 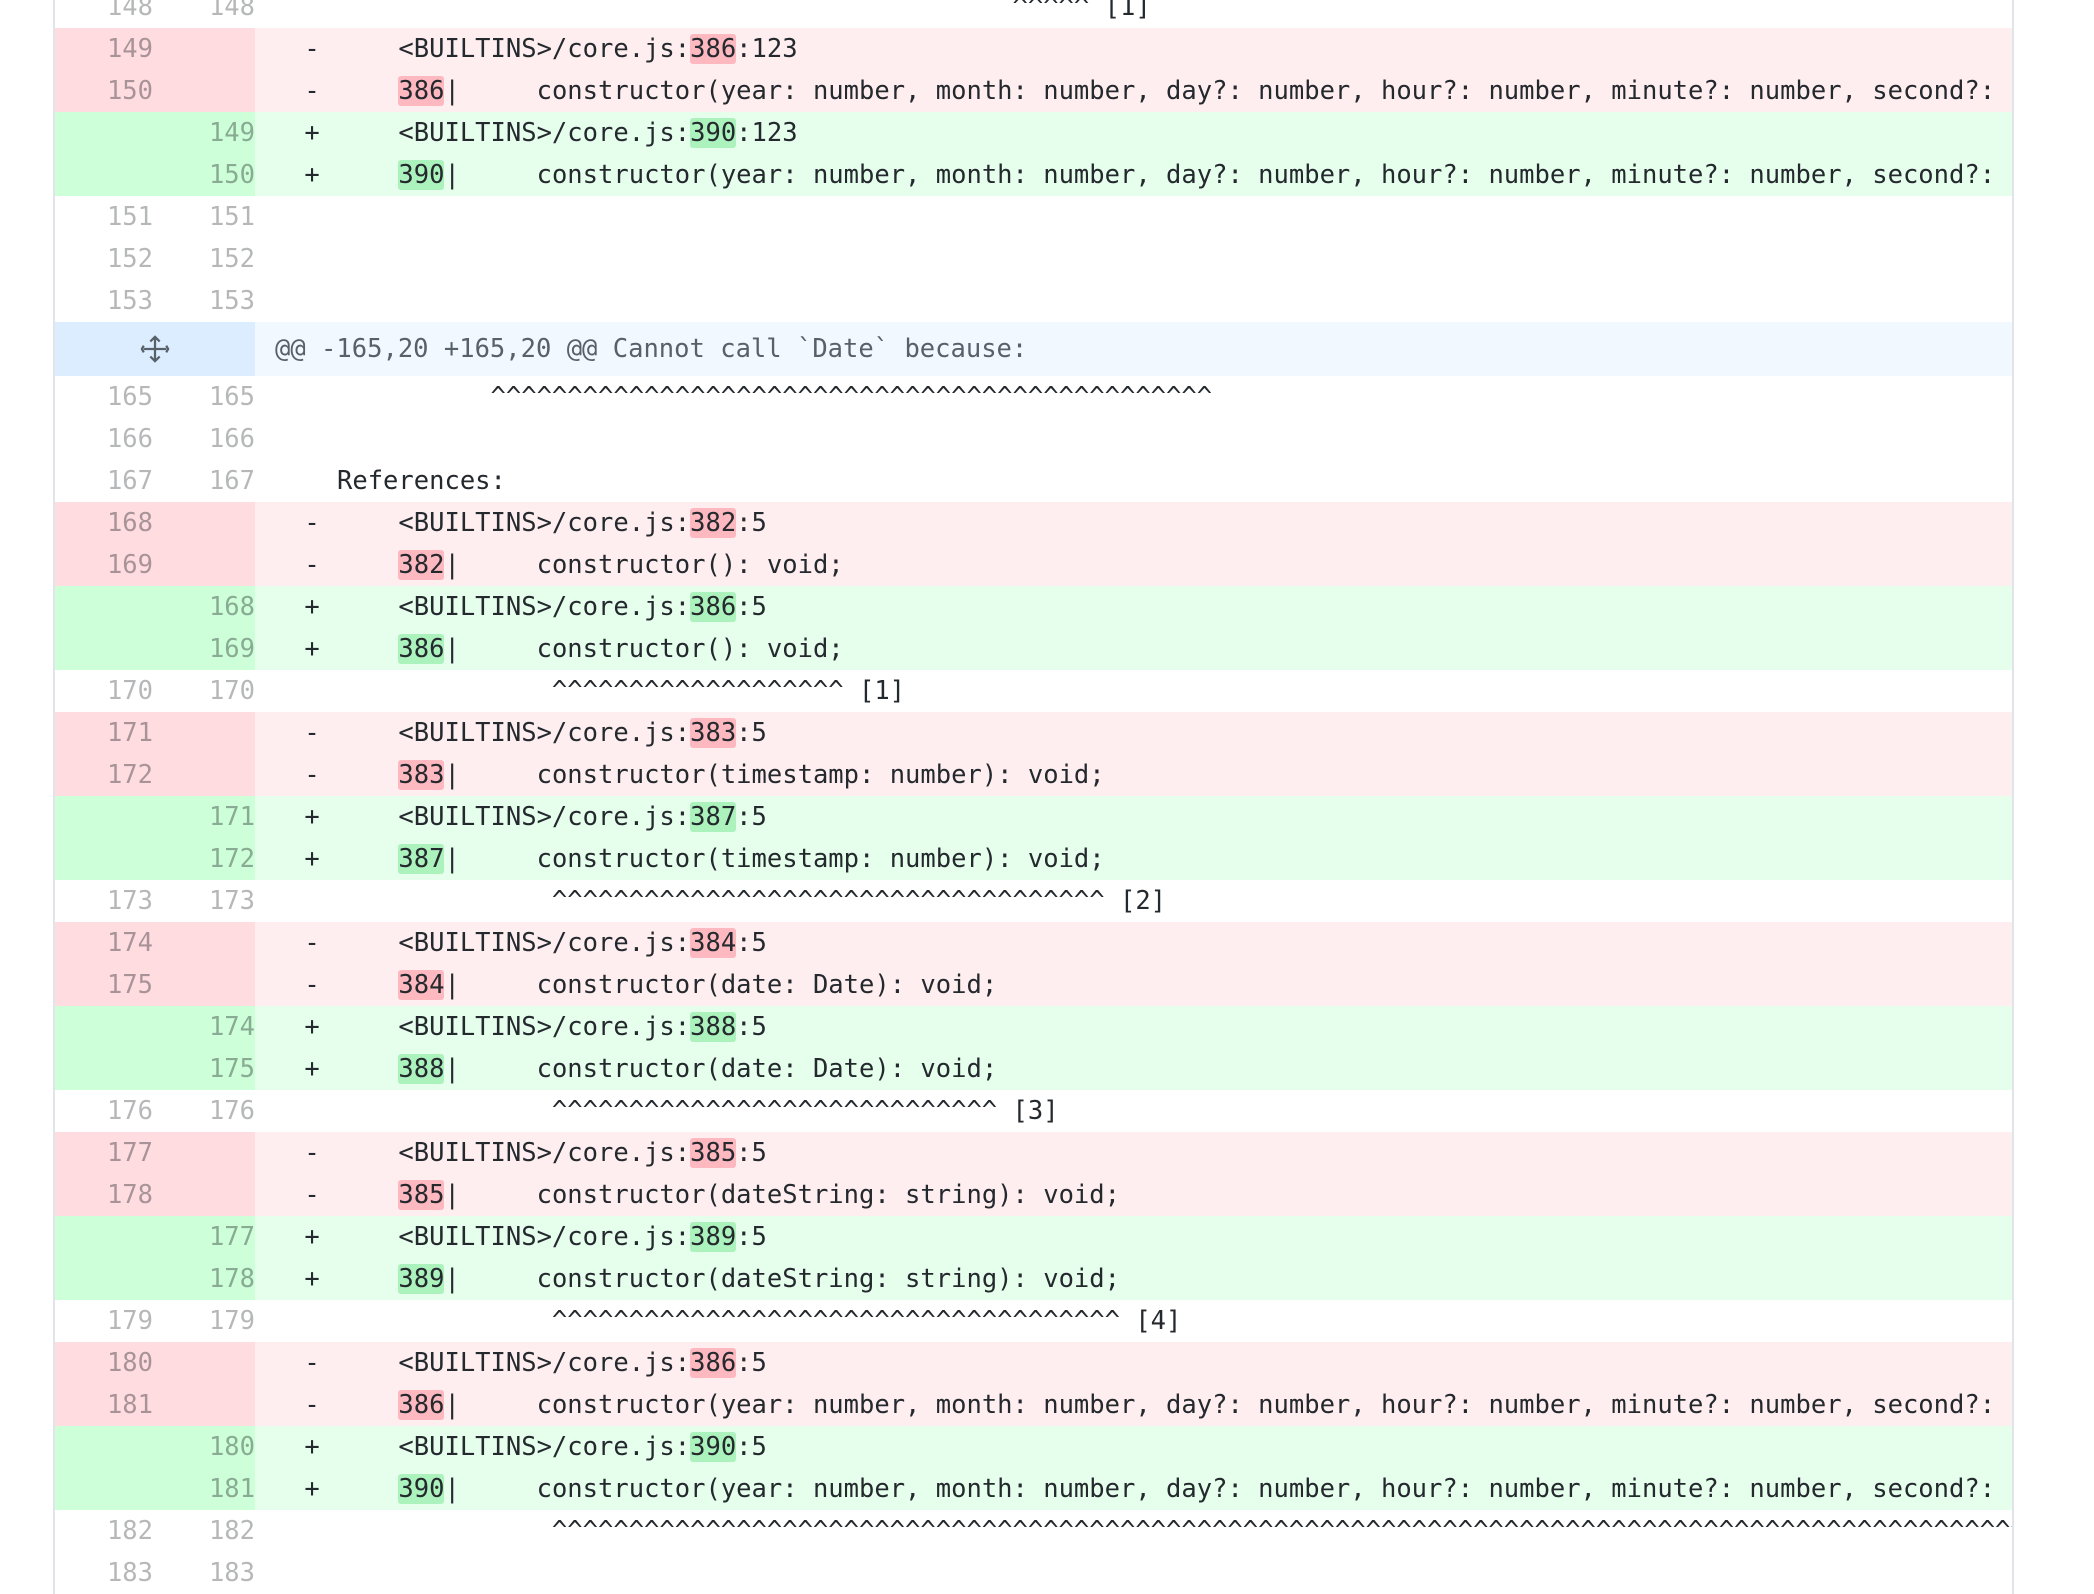 What do you see at coordinates (767, 49) in the screenshot?
I see `code-text: :123` at bounding box center [767, 49].